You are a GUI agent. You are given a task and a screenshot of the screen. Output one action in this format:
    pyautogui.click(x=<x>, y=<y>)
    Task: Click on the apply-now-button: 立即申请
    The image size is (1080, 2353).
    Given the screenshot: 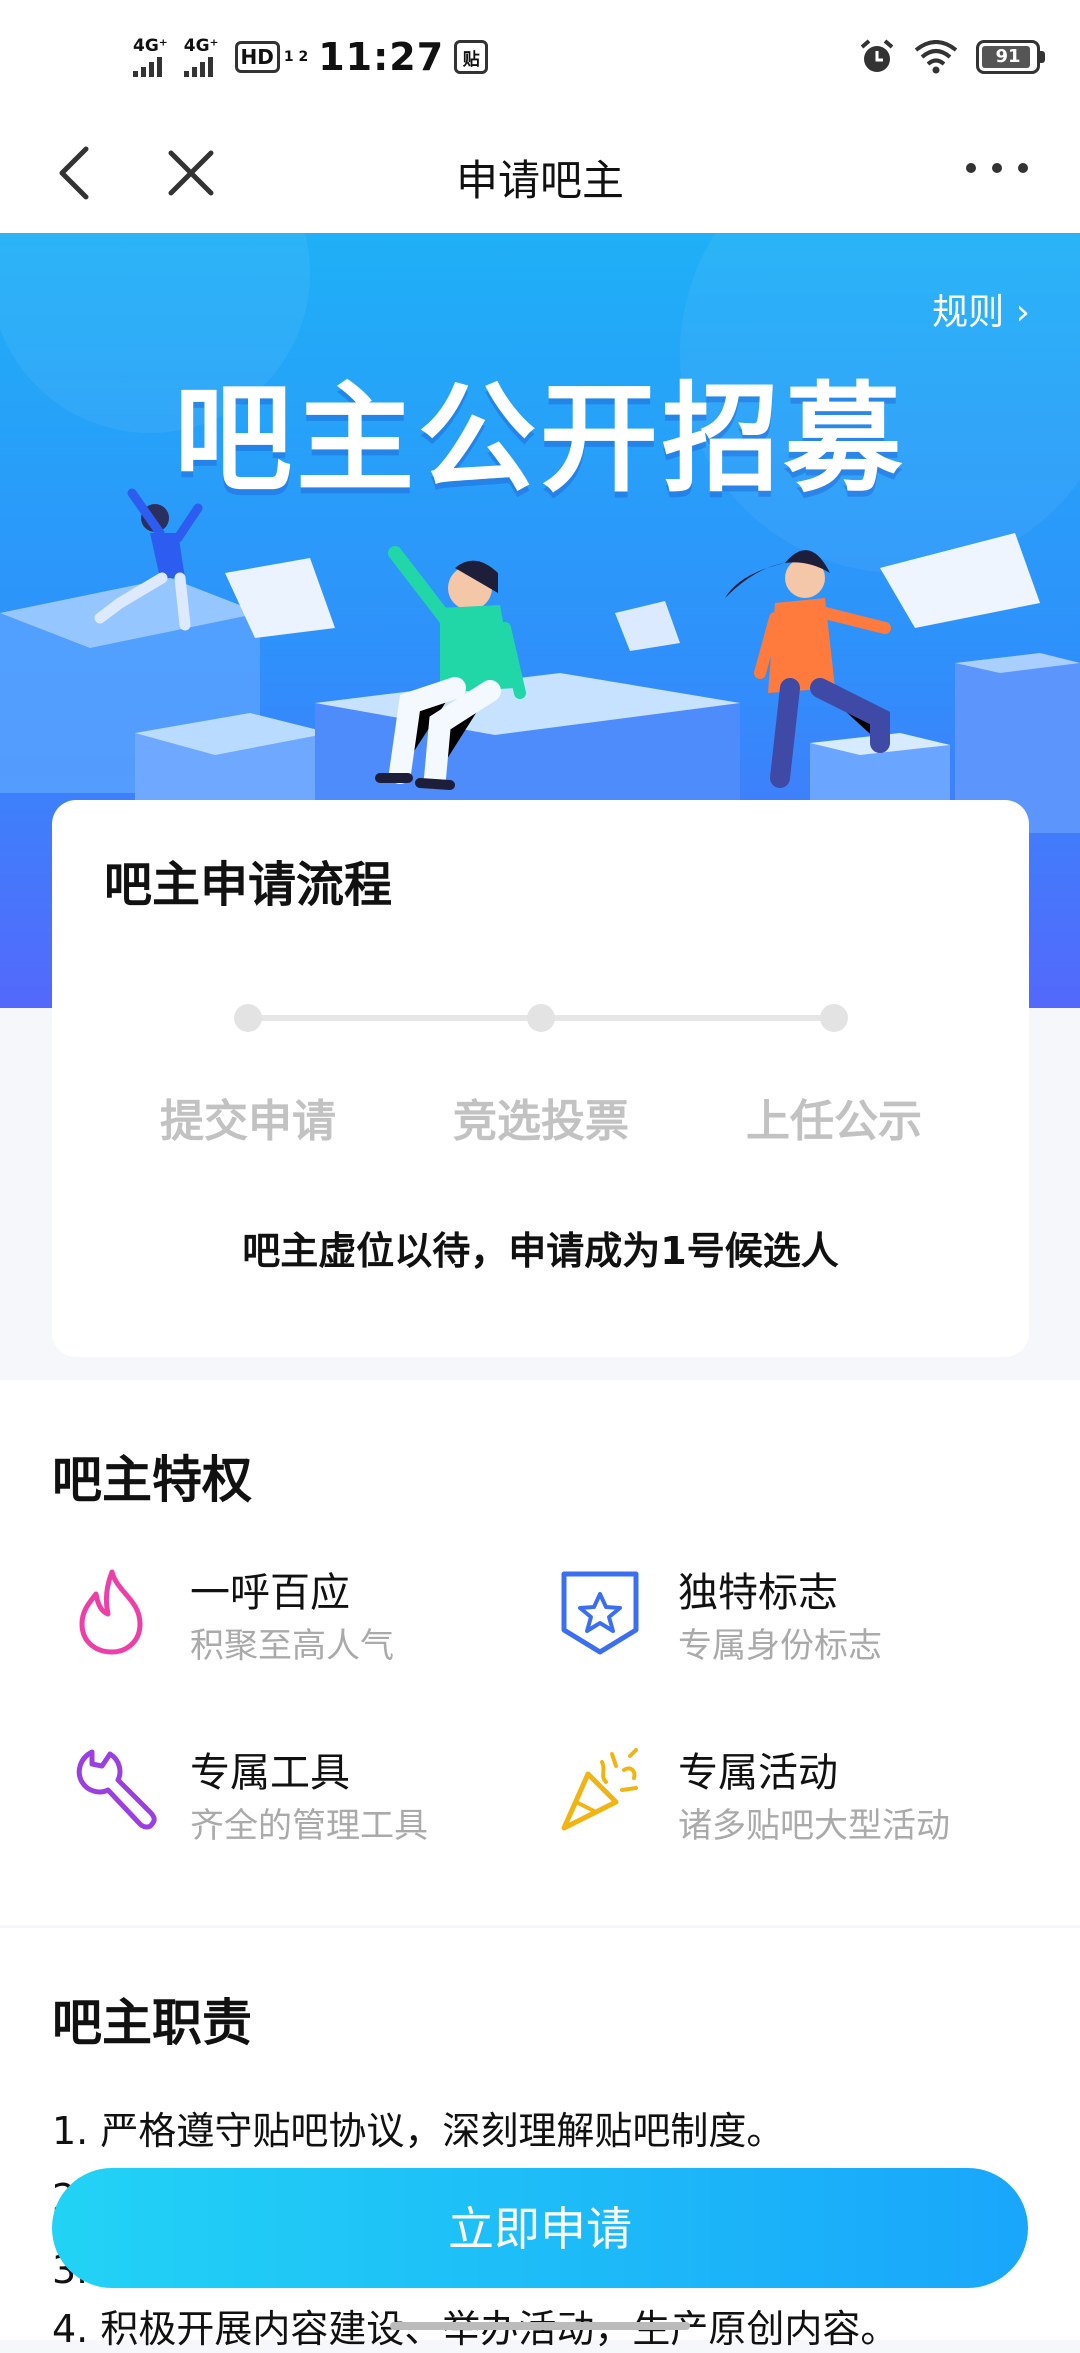 What is the action you would take?
    pyautogui.click(x=540, y=2228)
    